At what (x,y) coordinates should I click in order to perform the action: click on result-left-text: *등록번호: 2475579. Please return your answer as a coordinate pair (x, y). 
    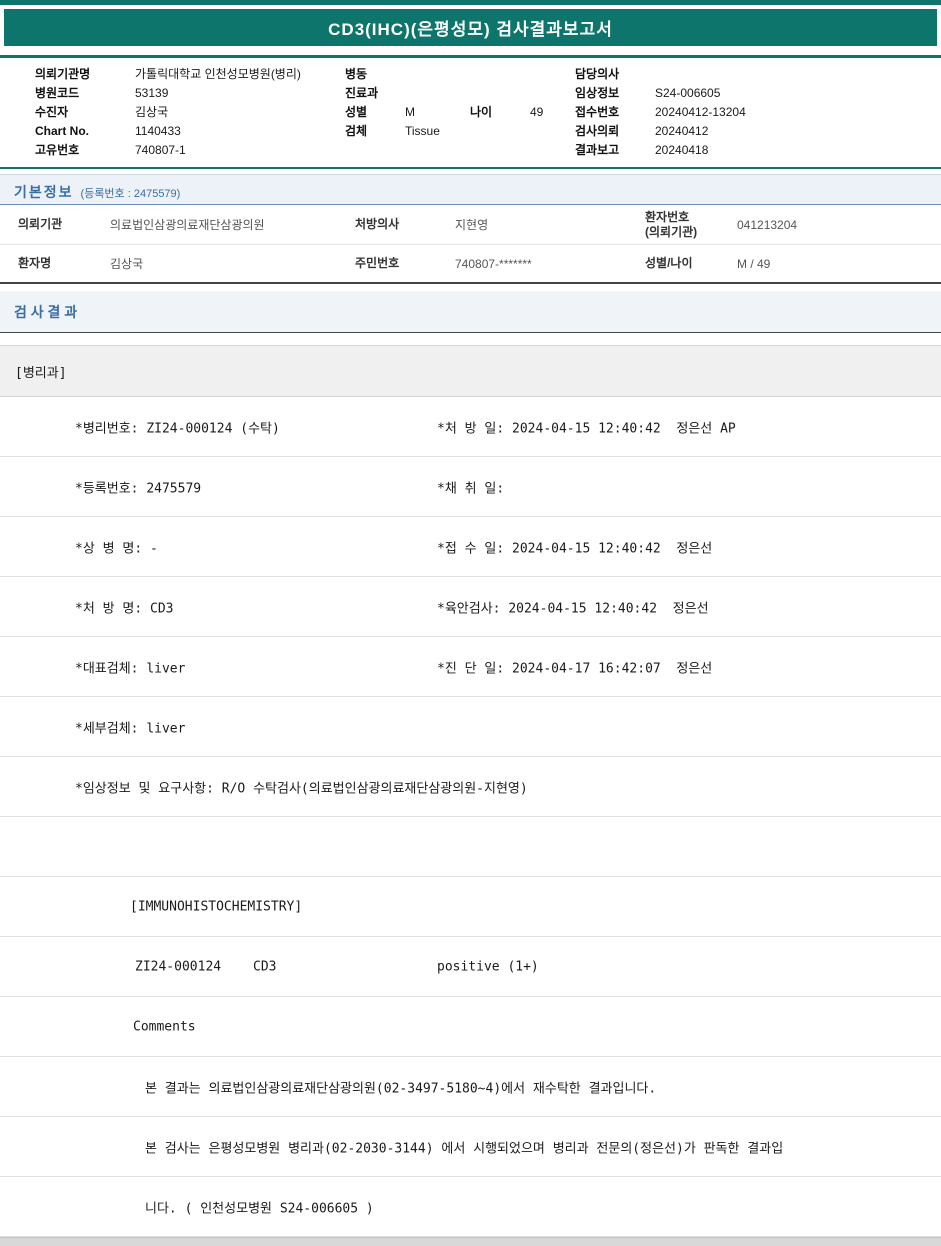
    Looking at the image, I should click on (138, 488).